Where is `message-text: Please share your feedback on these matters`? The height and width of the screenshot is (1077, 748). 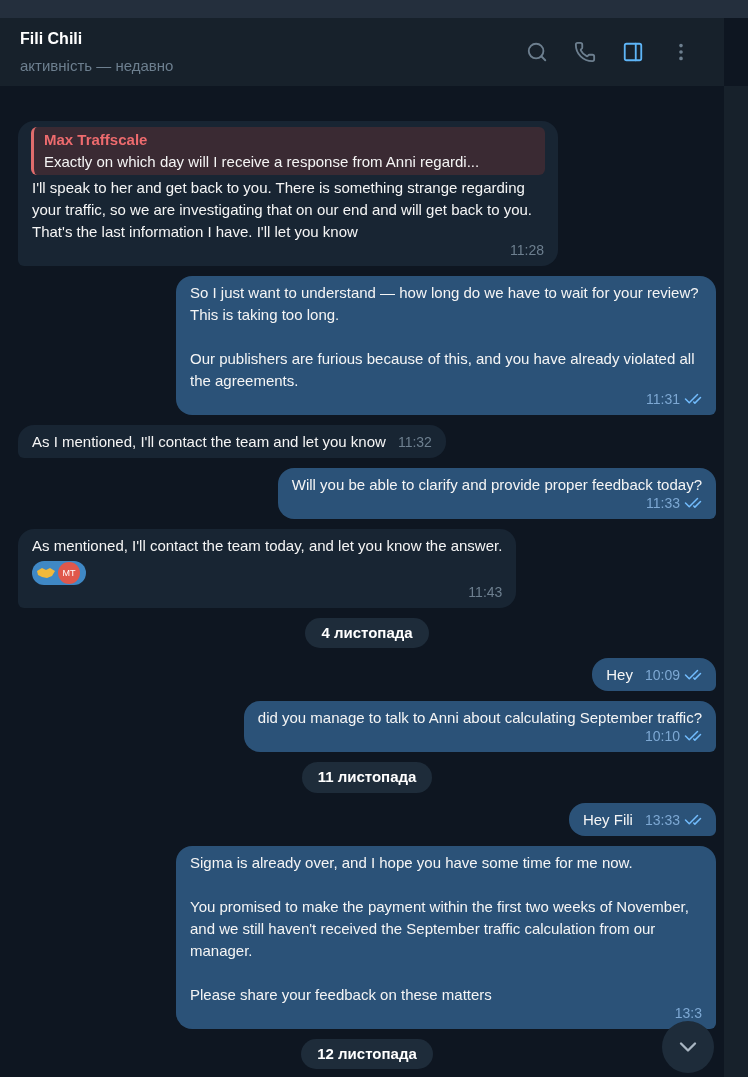
message-text: Please share your feedback on these matters is located at coordinates (341, 994).